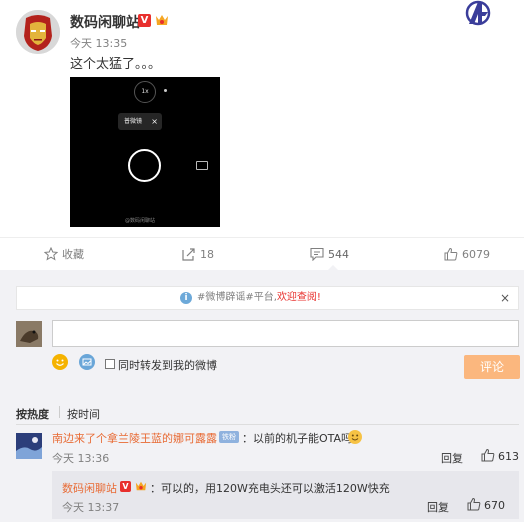  What do you see at coordinates (91, 507) in the screenshot?
I see `reply-time: 今天 13:37` at bounding box center [91, 507].